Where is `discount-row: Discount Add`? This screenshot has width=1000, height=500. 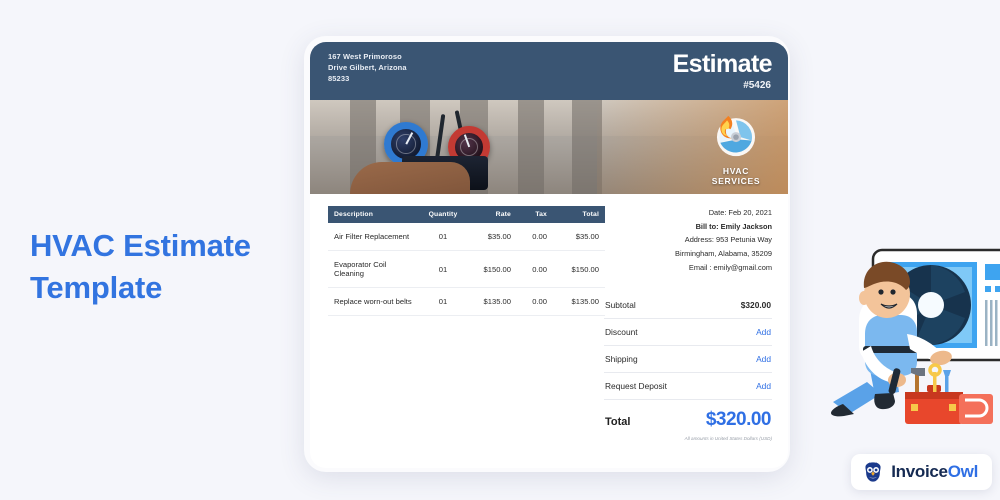 discount-row: Discount Add is located at coordinates (688, 332).